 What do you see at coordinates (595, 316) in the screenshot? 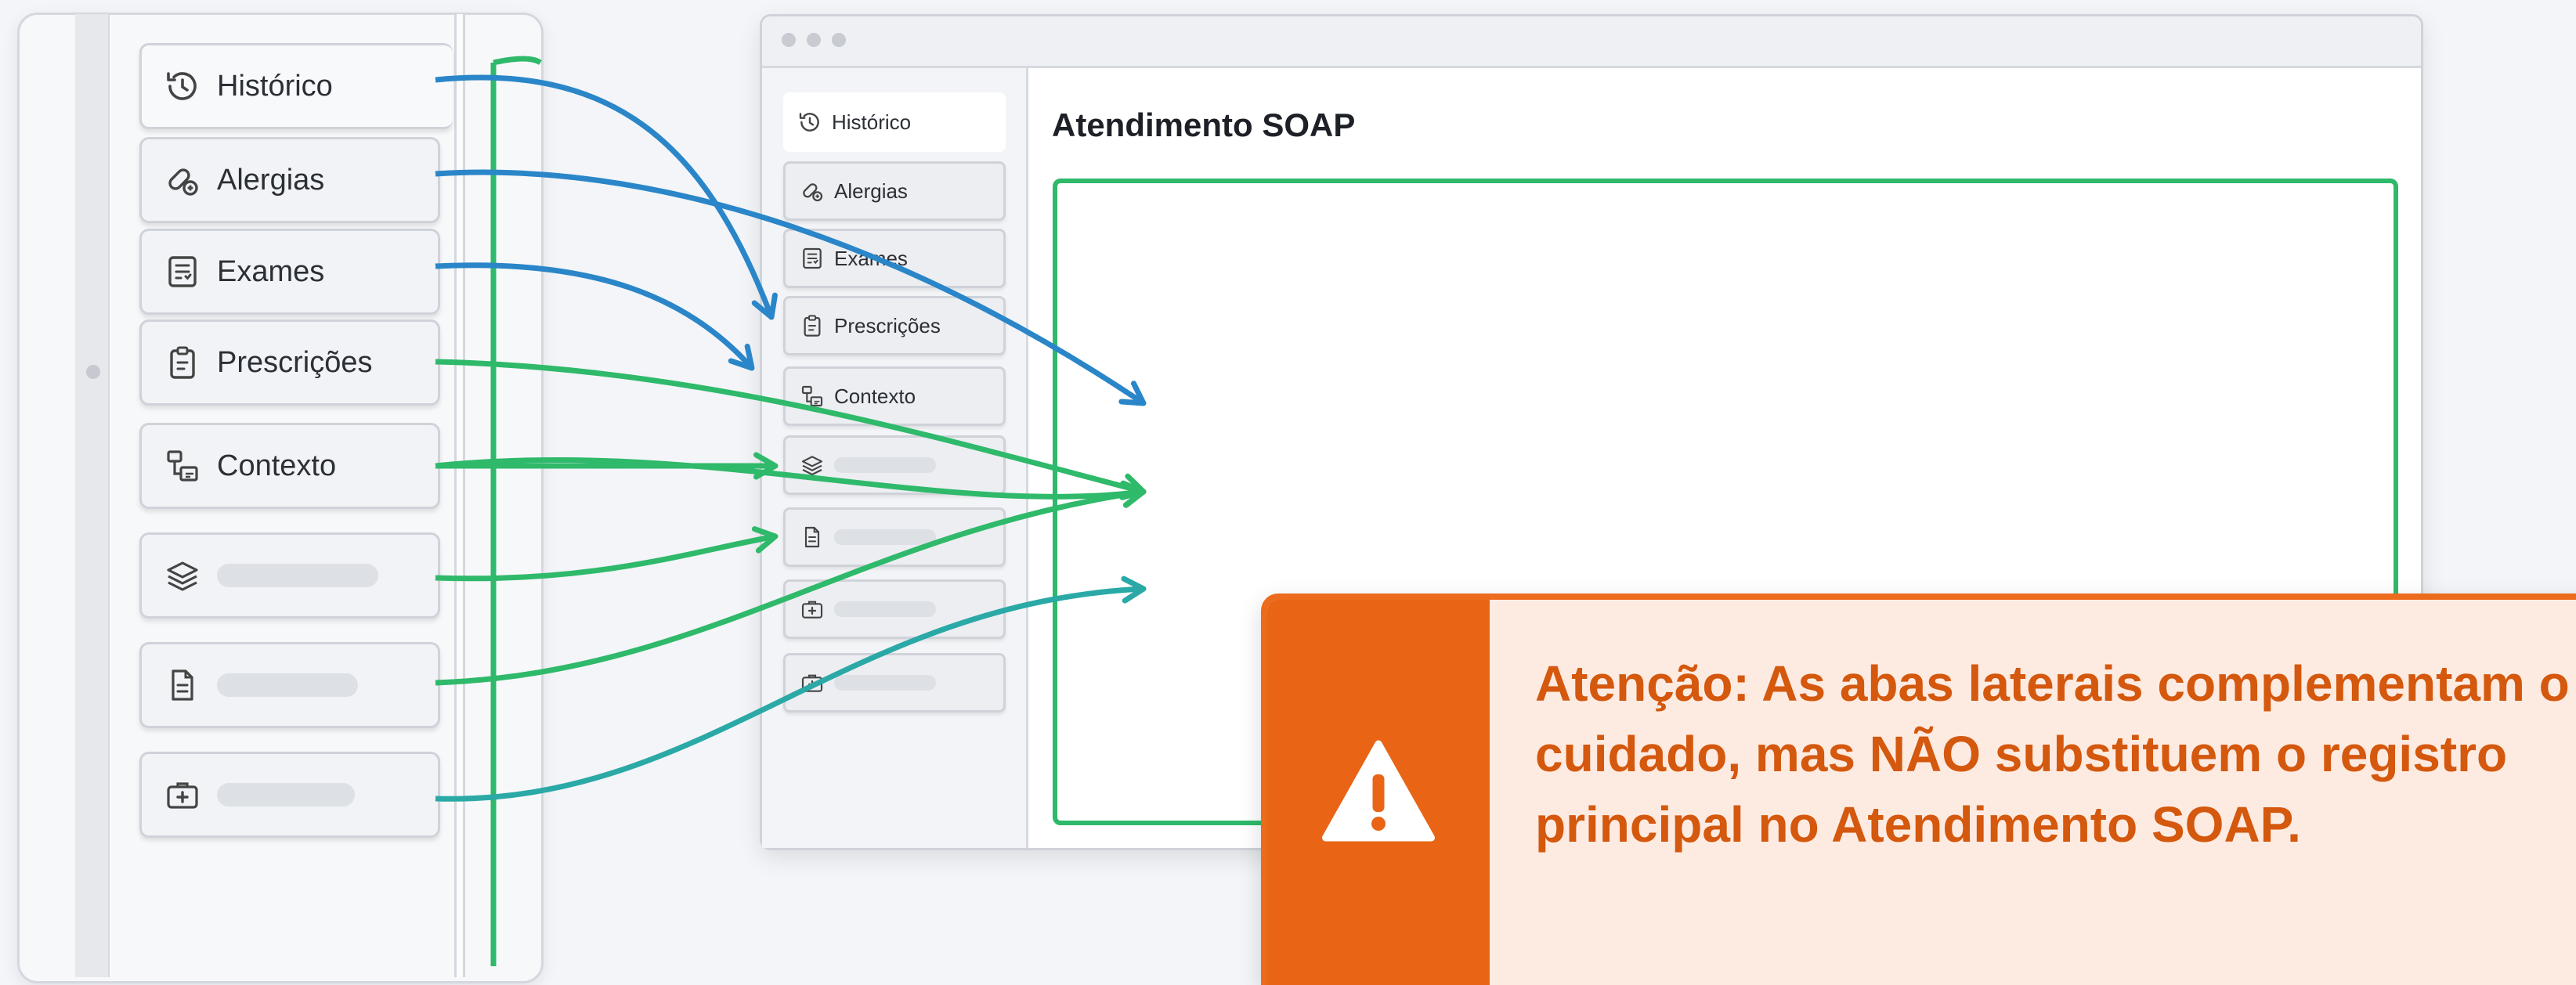
I see `arrow-exames` at bounding box center [595, 316].